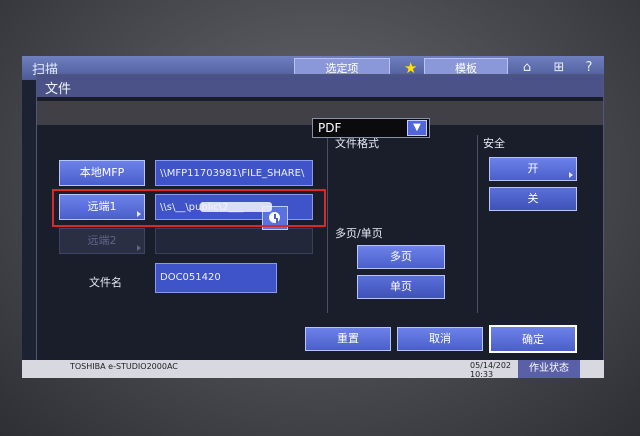 The image size is (640, 436). What do you see at coordinates (401, 257) in the screenshot?
I see `multi-page-button: 多页` at bounding box center [401, 257].